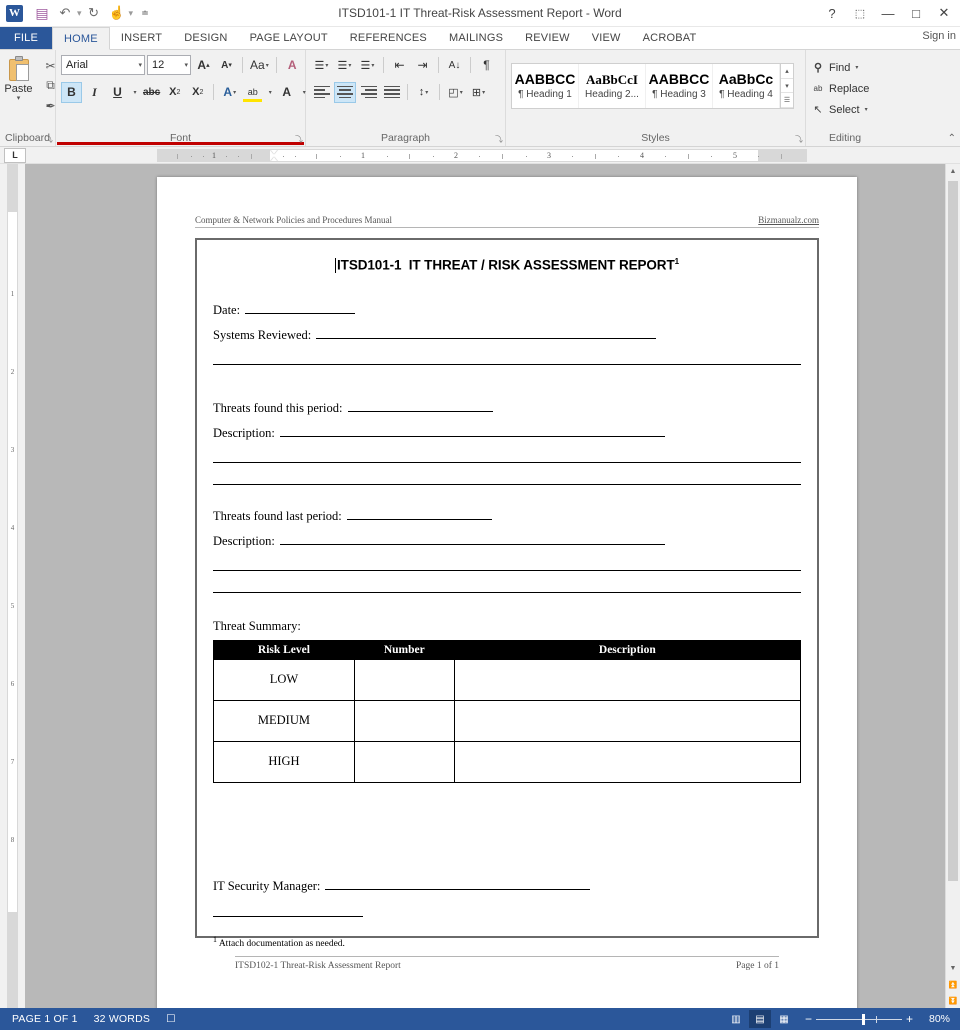 This screenshot has height=1030, width=960. I want to click on style-heading-4: AaBbCc ¶ Heading 4, so click(746, 86).